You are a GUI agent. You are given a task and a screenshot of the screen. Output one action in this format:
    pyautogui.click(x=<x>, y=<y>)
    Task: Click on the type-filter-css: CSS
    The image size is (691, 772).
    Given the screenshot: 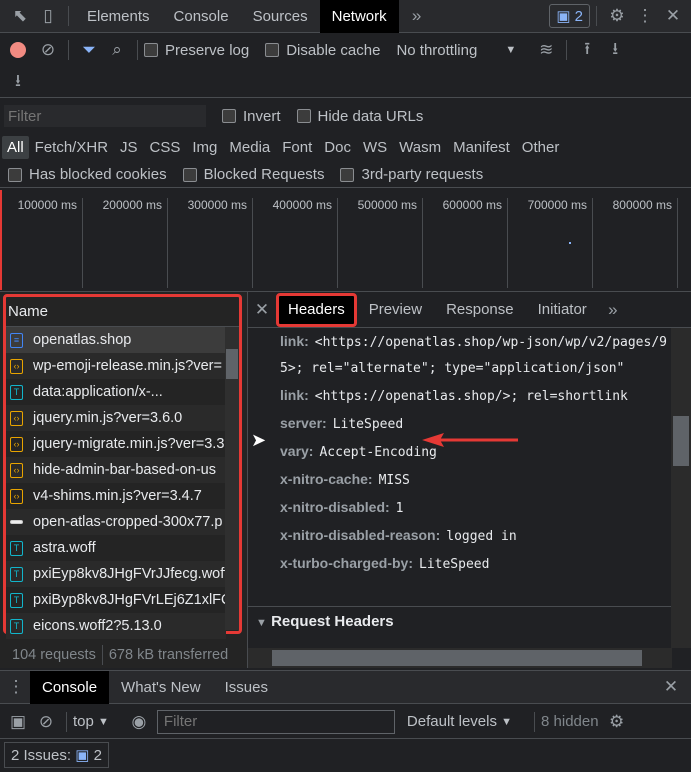 What is the action you would take?
    pyautogui.click(x=165, y=147)
    